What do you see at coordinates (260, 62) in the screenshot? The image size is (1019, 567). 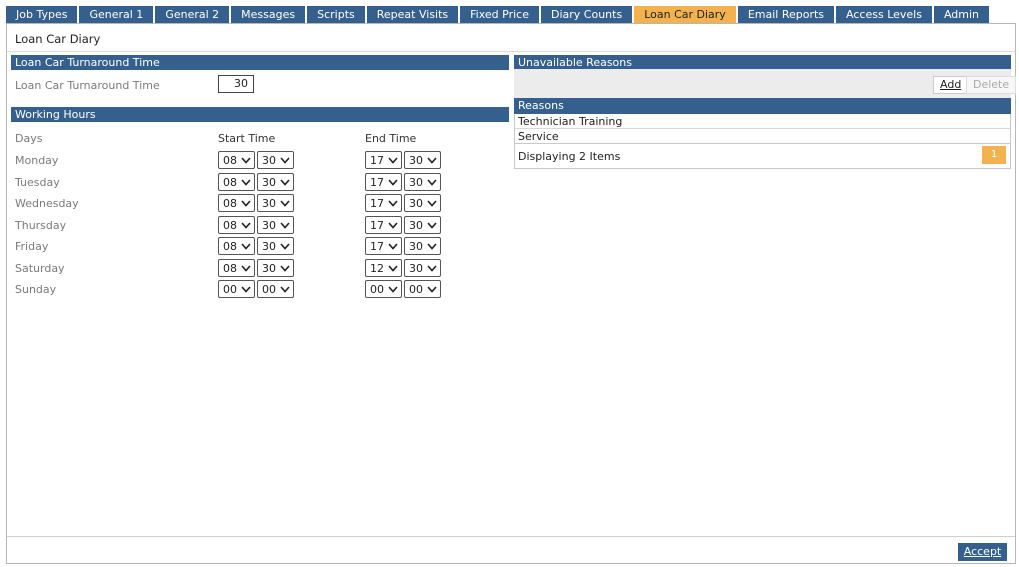 I see `turnaround-section-header: Loan Car Turnaround Time` at bounding box center [260, 62].